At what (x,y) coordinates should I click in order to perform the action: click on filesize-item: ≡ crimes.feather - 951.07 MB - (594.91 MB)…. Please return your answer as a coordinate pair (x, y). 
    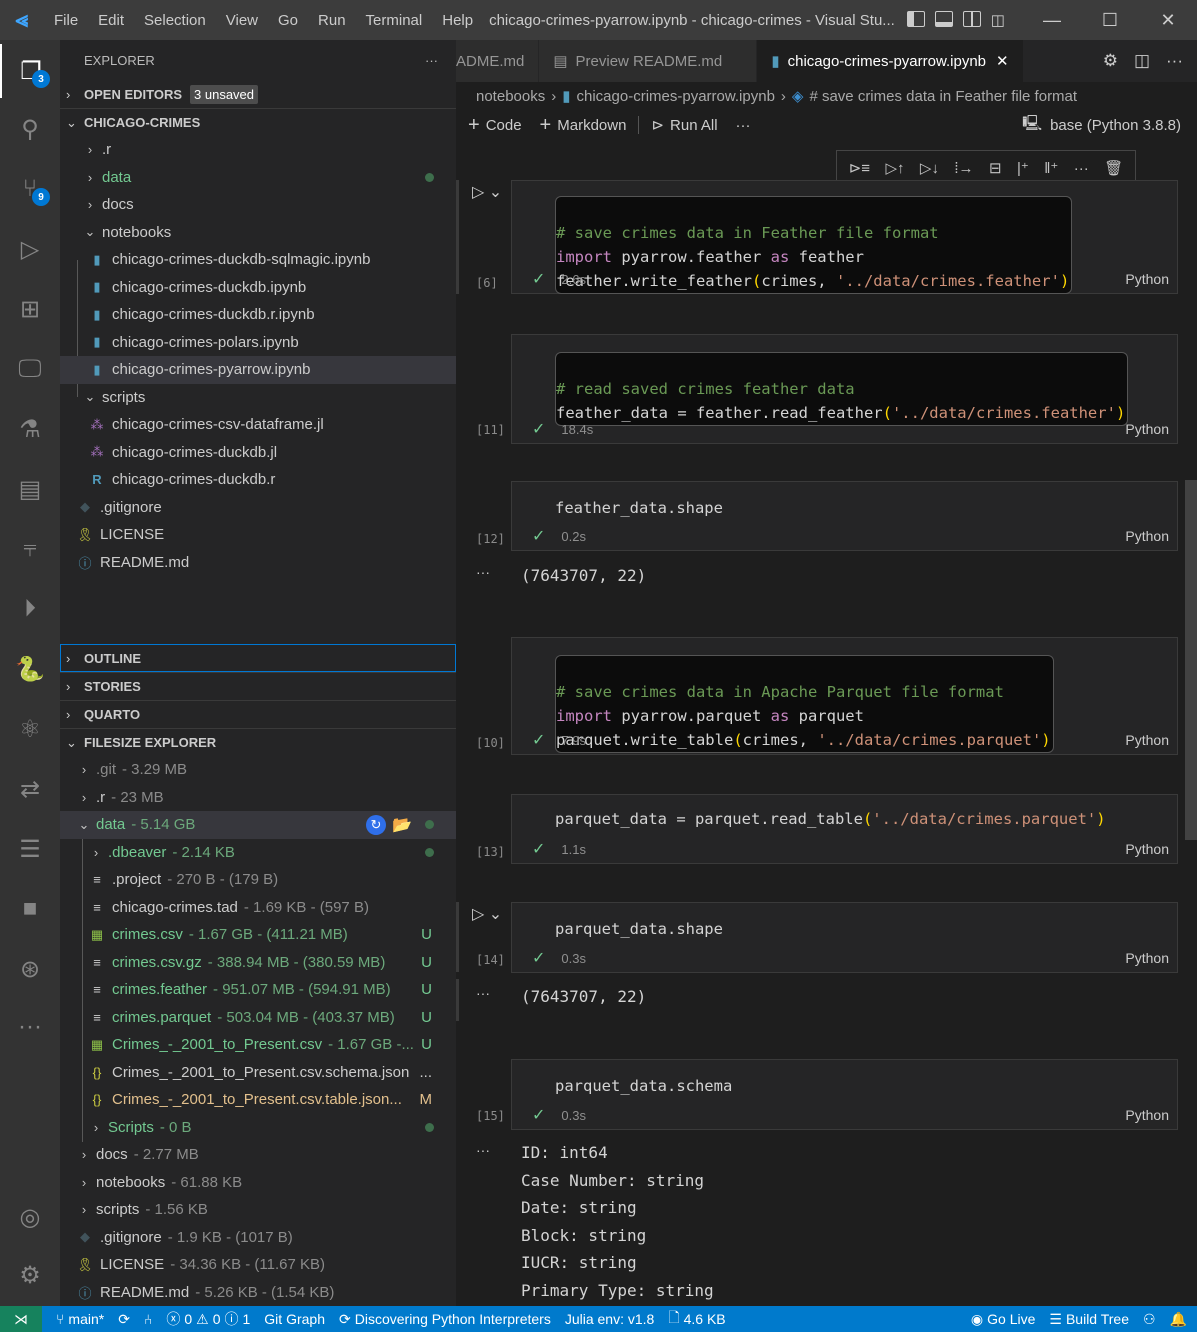
    Looking at the image, I should click on (258, 990).